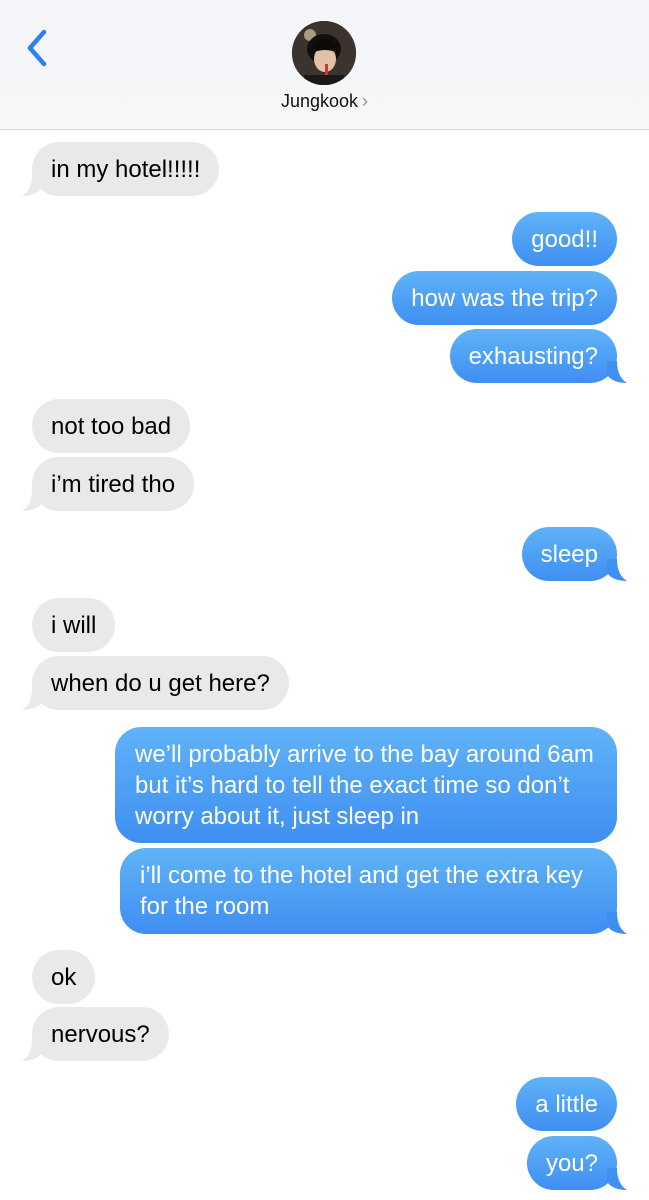 This screenshot has width=649, height=1200. I want to click on message-bubble-incoming: nervous?, so click(100, 1034).